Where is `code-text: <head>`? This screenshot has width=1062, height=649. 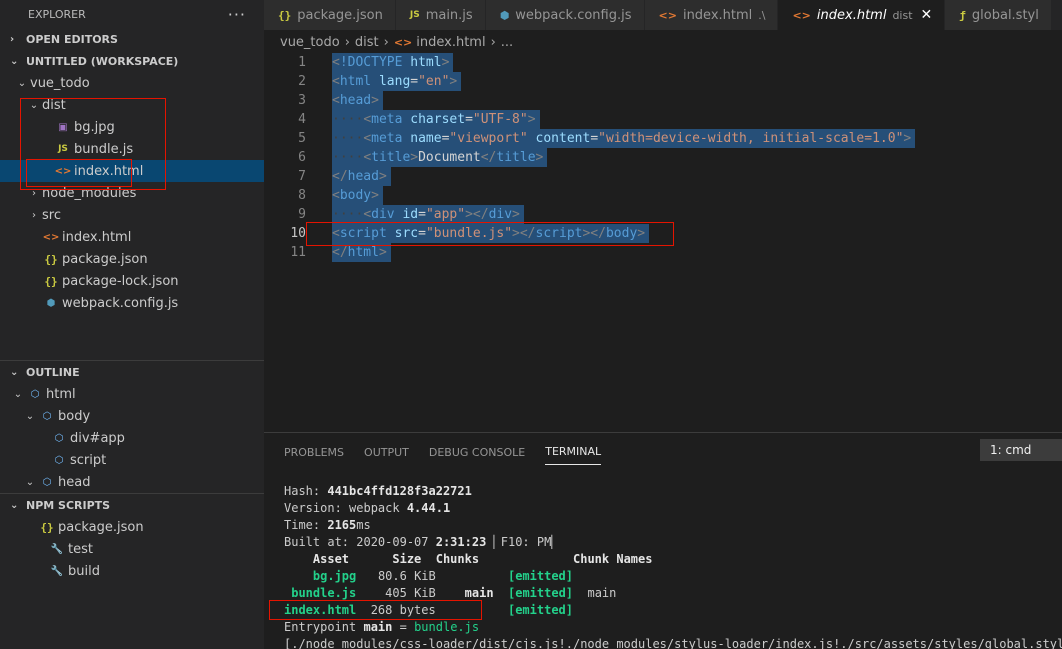
code-text: <head> is located at coordinates (357, 100).